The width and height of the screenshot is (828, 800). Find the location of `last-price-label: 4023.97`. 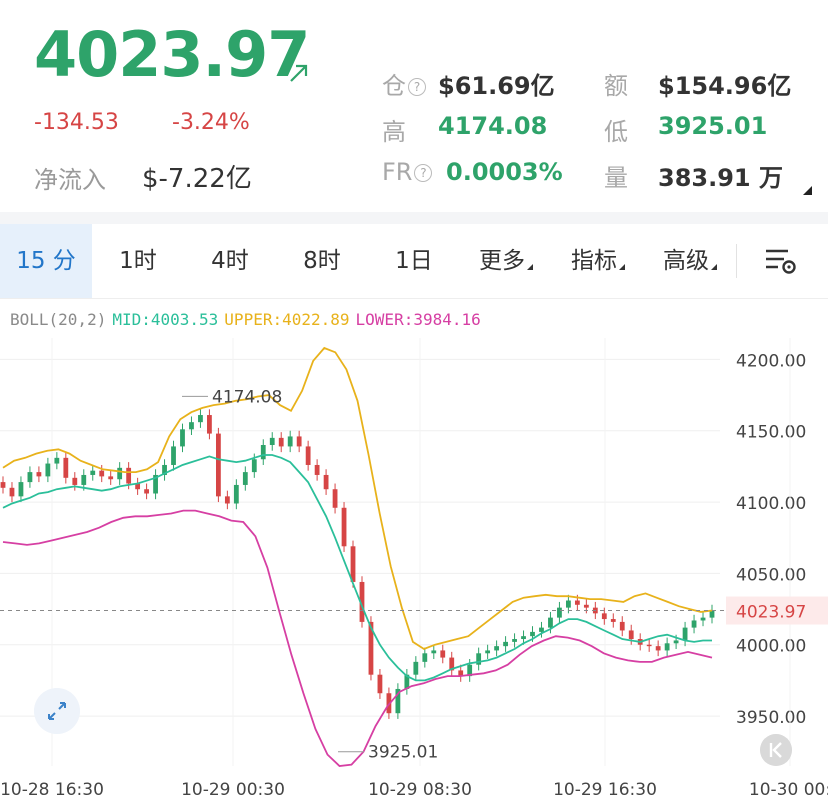

last-price-label: 4023.97 is located at coordinates (771, 613).